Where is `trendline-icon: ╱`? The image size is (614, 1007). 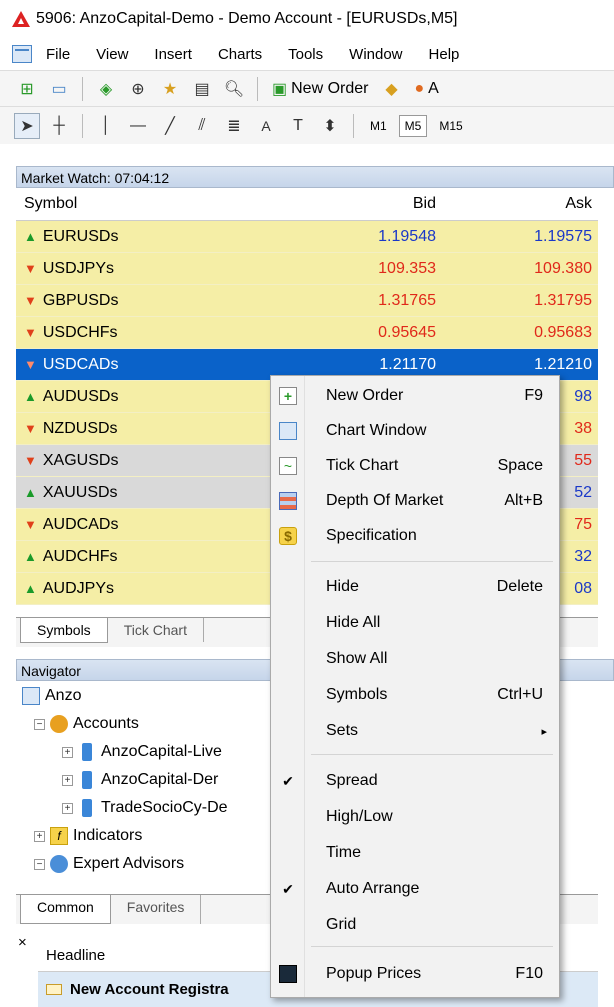 trendline-icon: ╱ is located at coordinates (170, 126).